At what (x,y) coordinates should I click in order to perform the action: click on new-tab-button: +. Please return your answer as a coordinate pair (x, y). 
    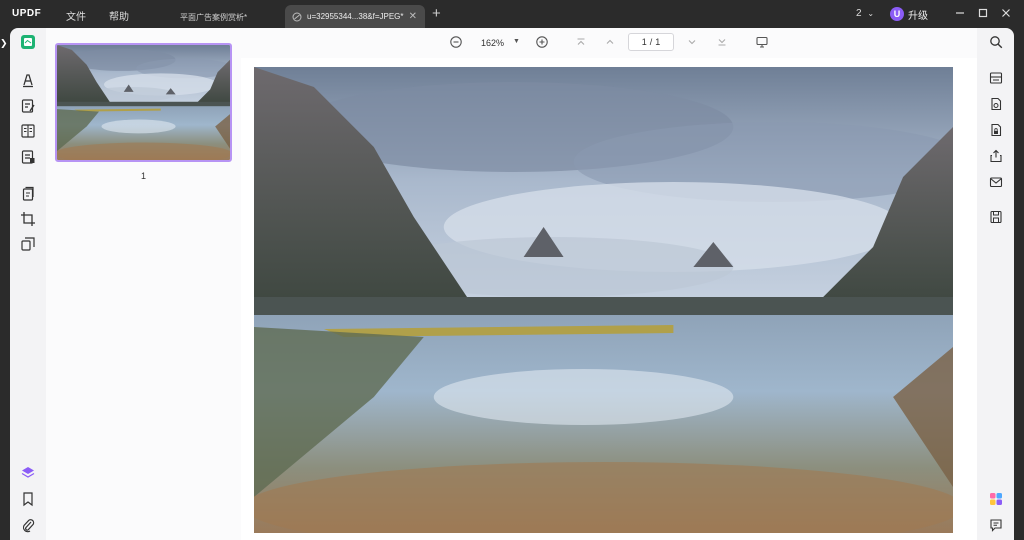
    Looking at the image, I should click on (436, 13).